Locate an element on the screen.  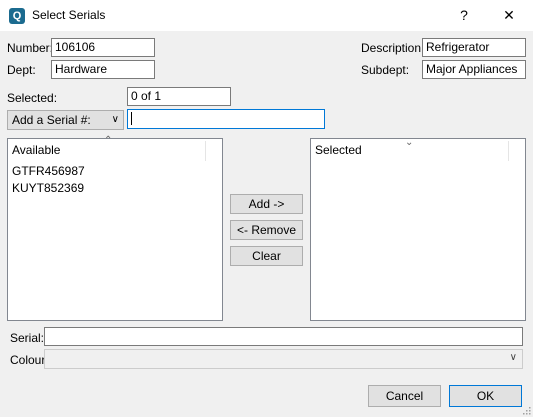
close-icon: ✕ is located at coordinates (509, 15).